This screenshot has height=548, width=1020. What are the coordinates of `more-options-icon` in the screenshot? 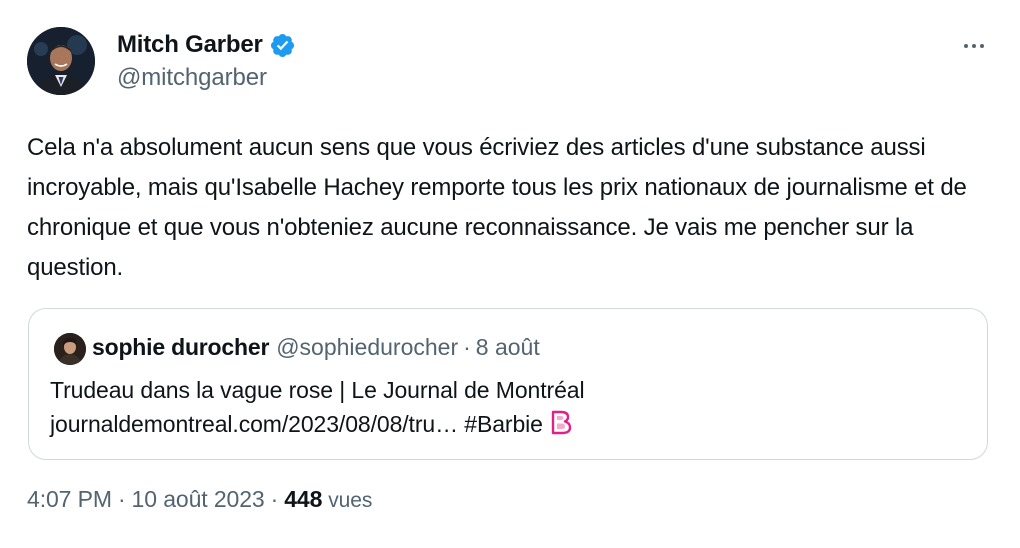 It's located at (974, 46).